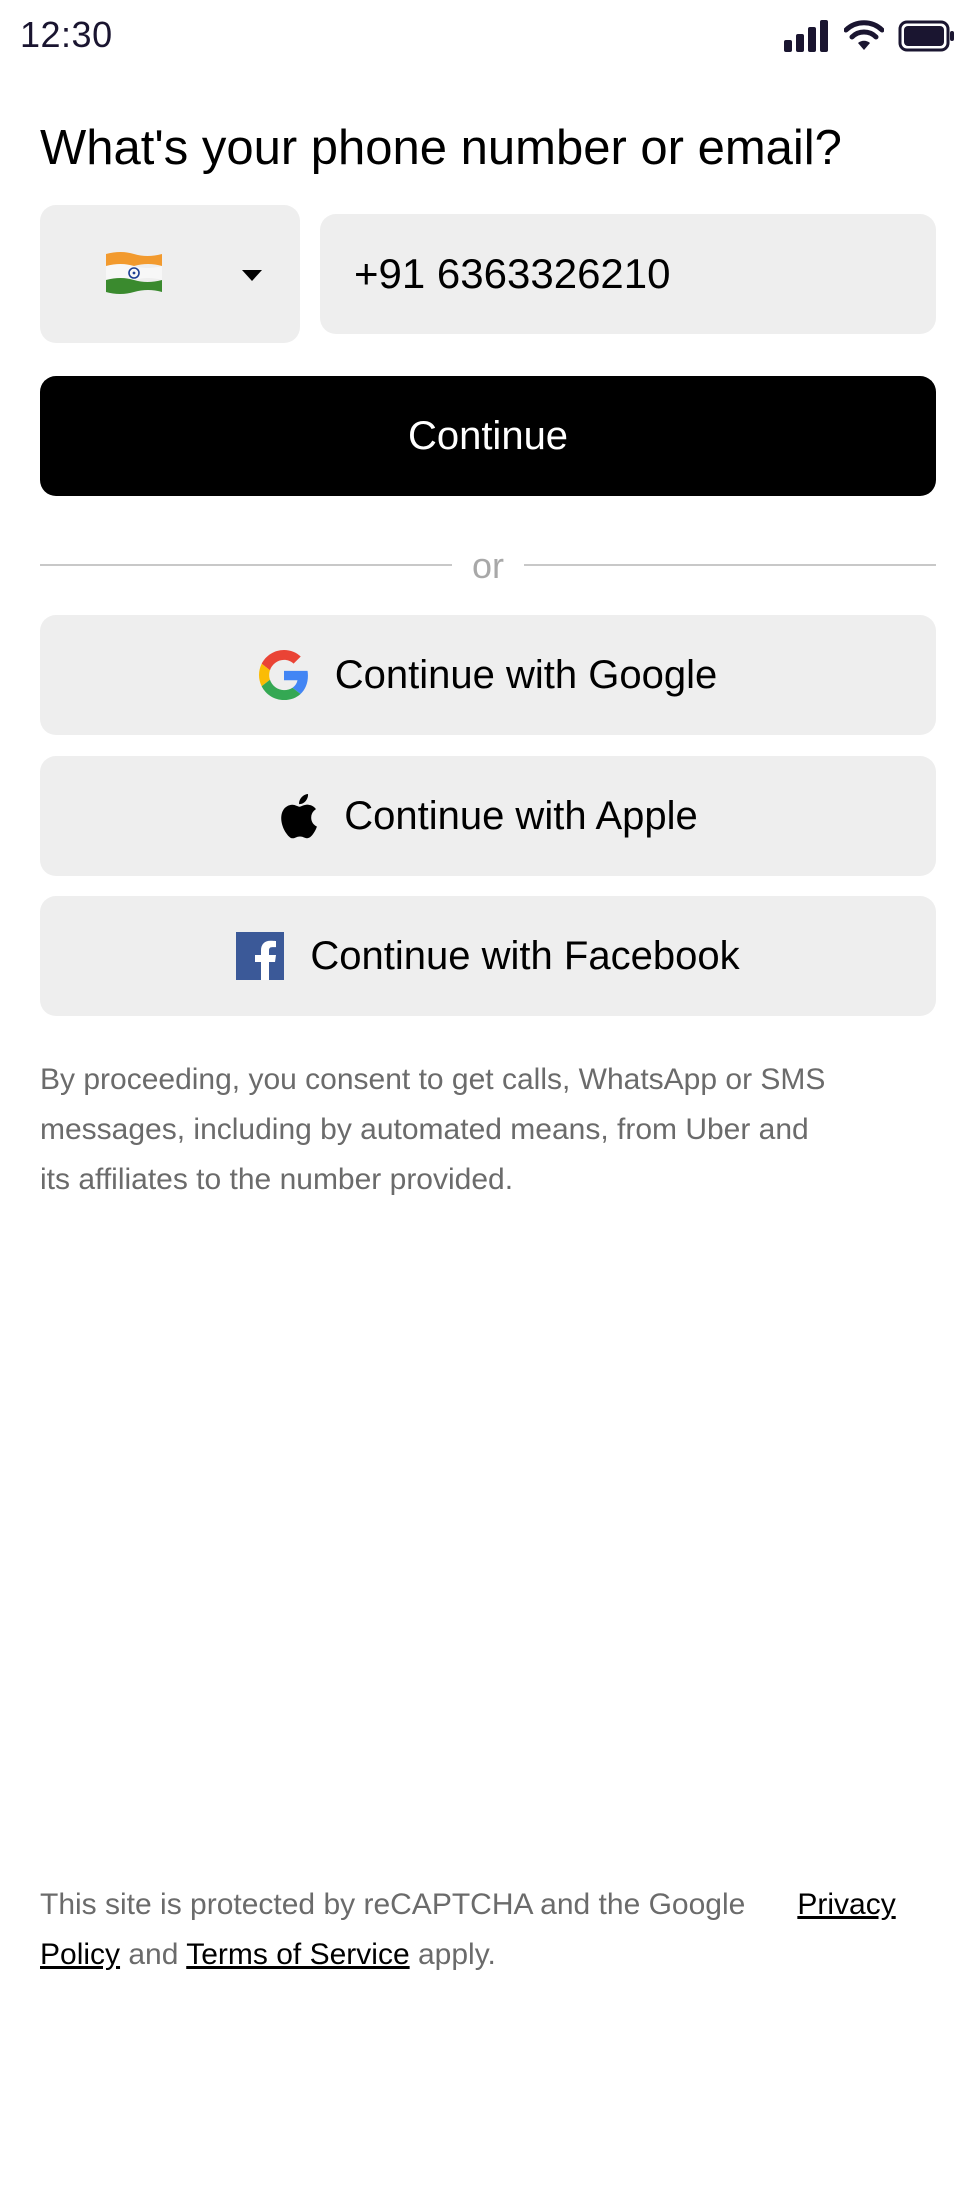 Image resolution: width=976 pixels, height=2185 pixels. What do you see at coordinates (153, 1954) in the screenshot?
I see `recaptcha-and: and` at bounding box center [153, 1954].